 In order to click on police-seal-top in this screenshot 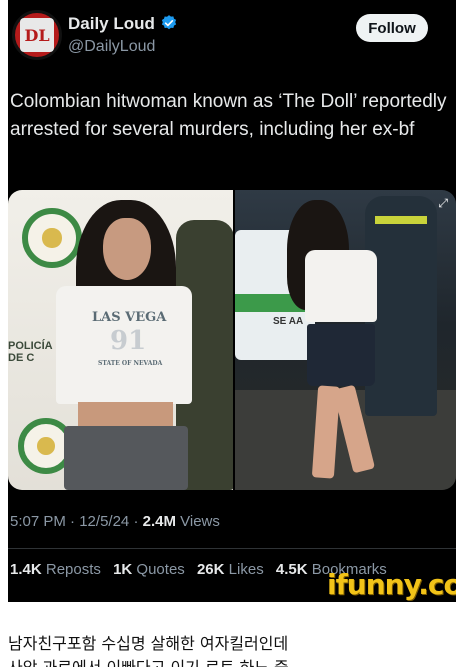, I will do `click(52, 238)`.